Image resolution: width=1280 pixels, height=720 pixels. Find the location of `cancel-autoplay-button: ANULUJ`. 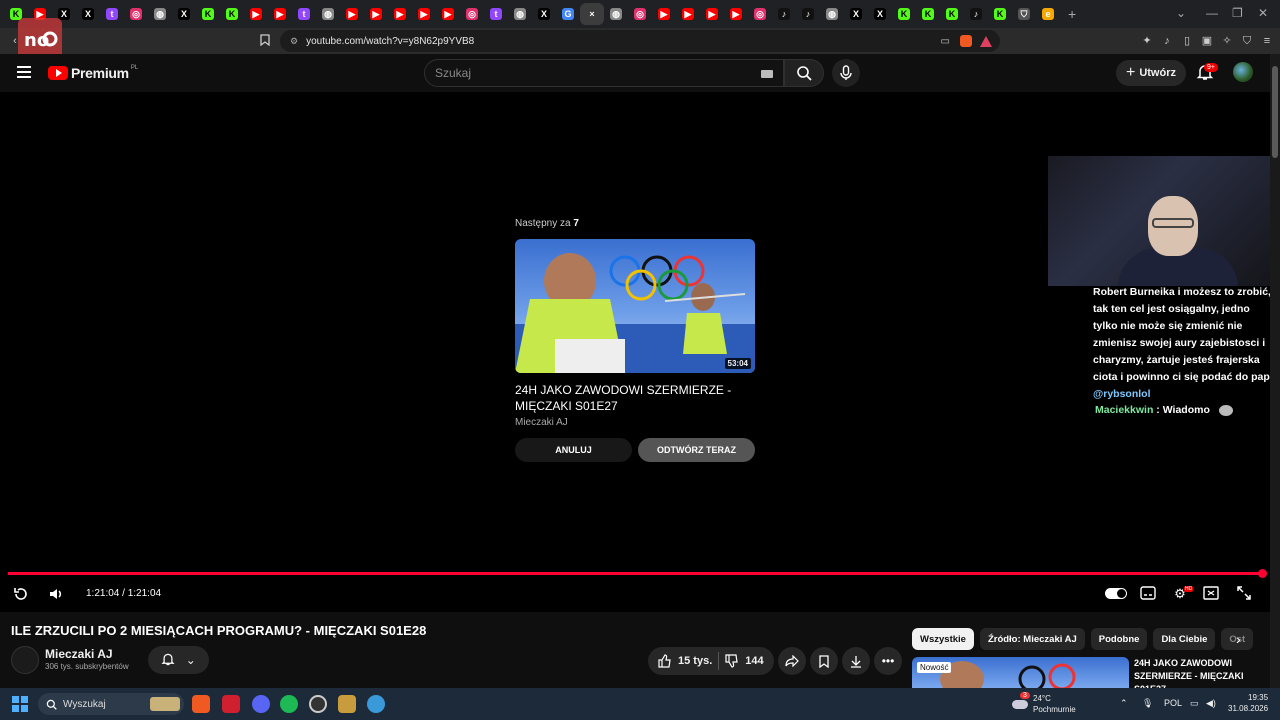

cancel-autoplay-button: ANULUJ is located at coordinates (573, 450).